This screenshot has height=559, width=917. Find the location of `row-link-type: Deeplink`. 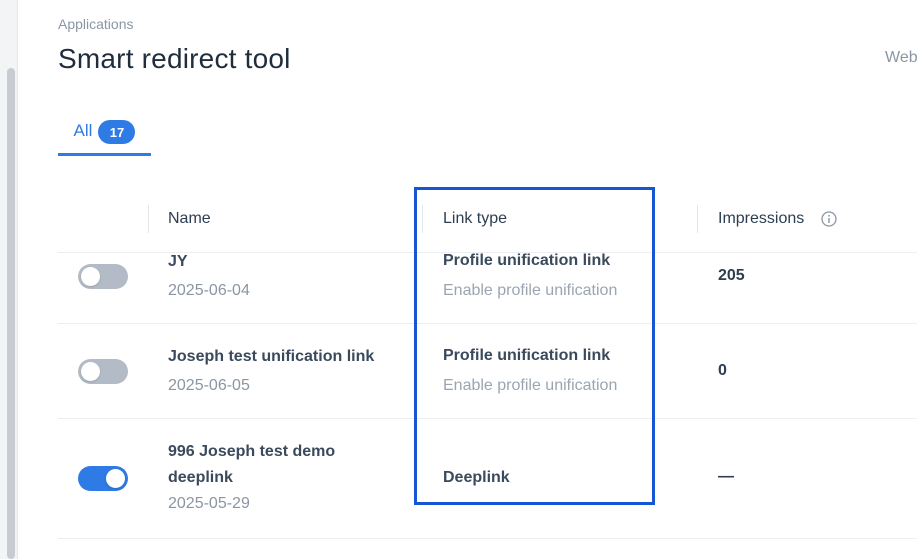

row-link-type: Deeplink is located at coordinates (476, 477).